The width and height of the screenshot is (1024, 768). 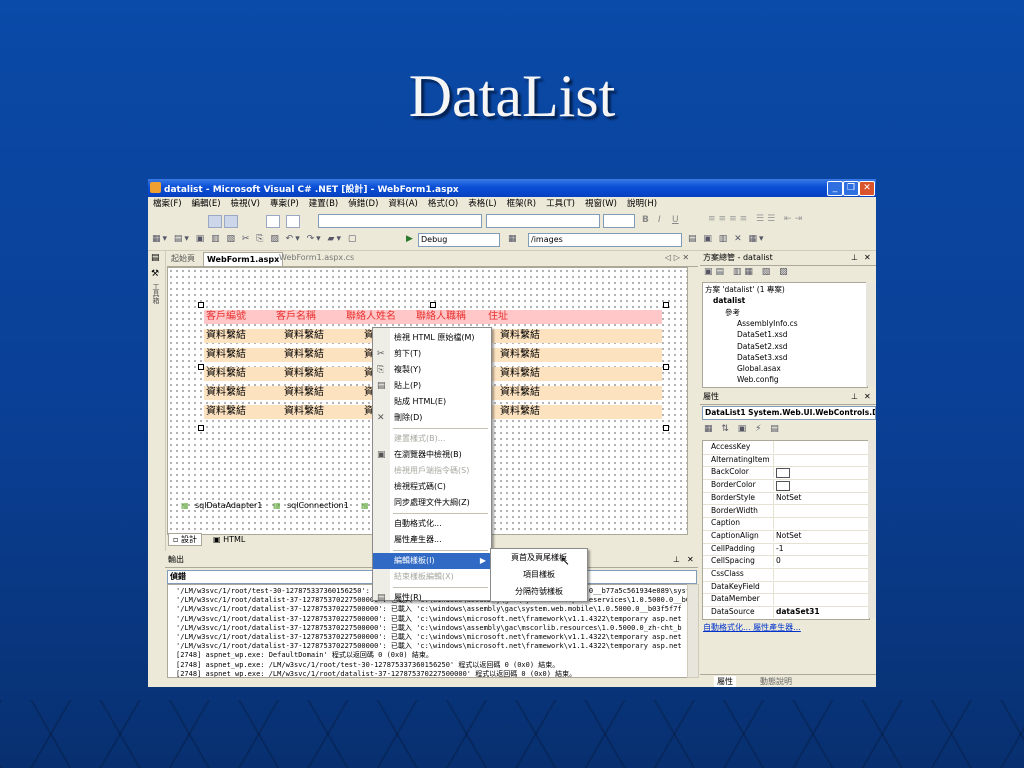 What do you see at coordinates (821, 612) in the screenshot?
I see `property-value: dataSet31` at bounding box center [821, 612].